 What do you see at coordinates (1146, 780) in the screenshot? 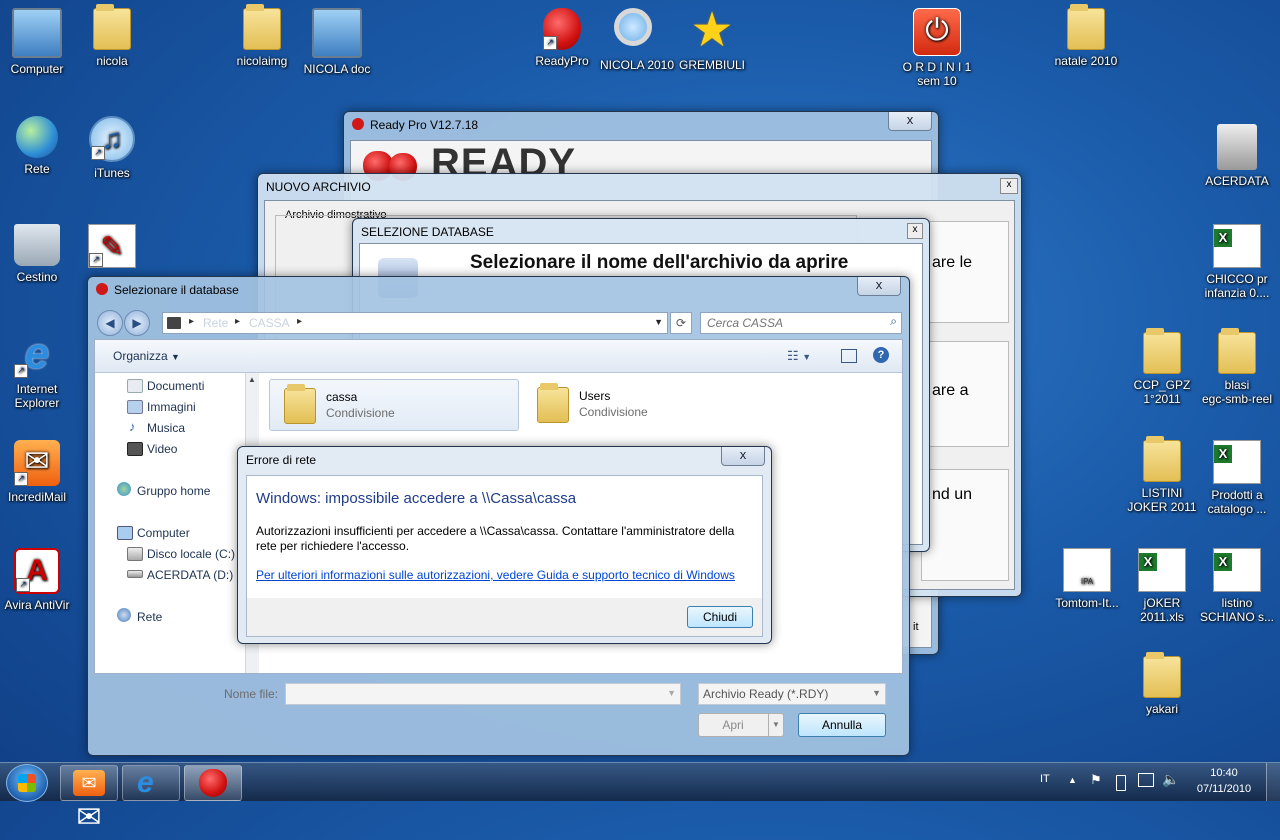
I see `network-tray-icon` at bounding box center [1146, 780].